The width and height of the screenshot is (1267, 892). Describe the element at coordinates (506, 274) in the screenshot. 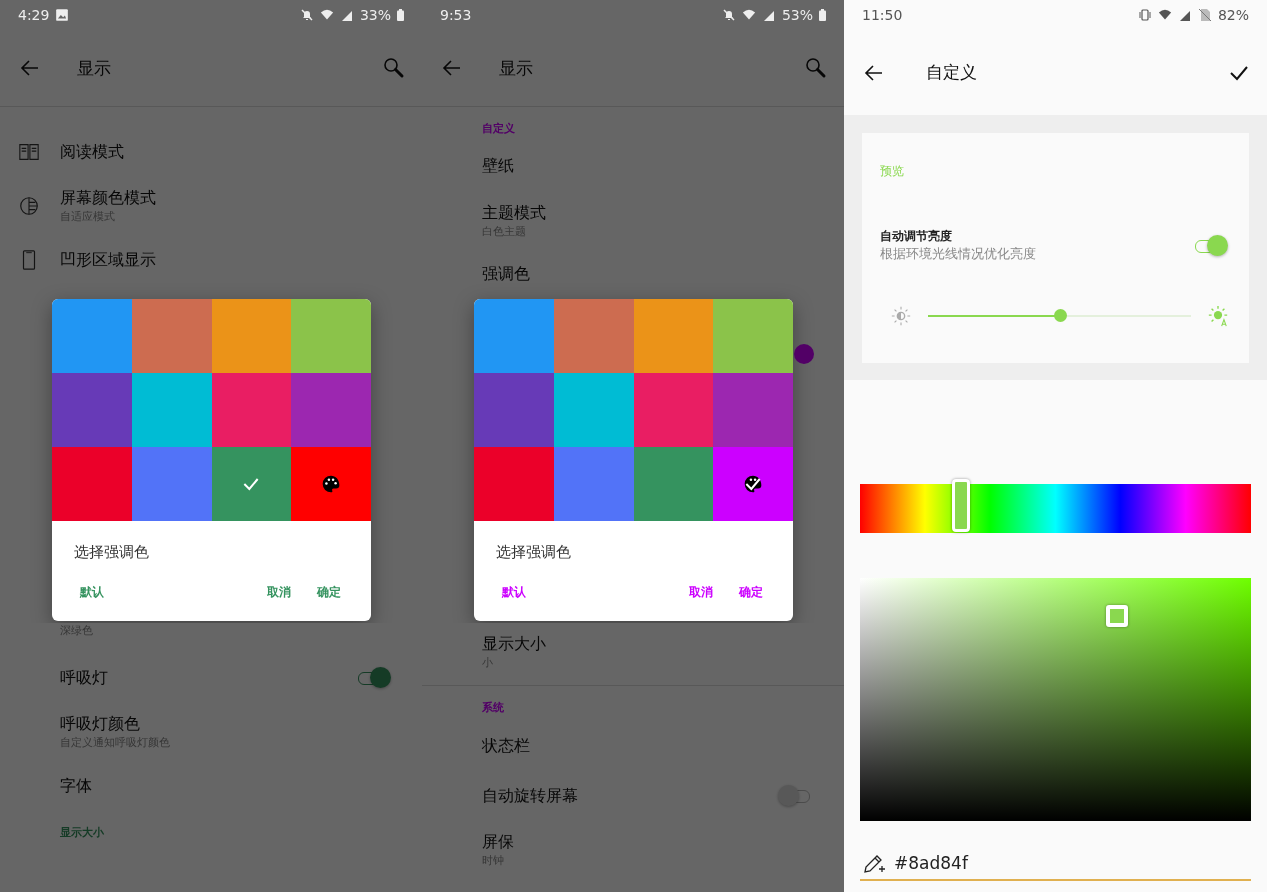

I see `item-title: 强调色` at that location.